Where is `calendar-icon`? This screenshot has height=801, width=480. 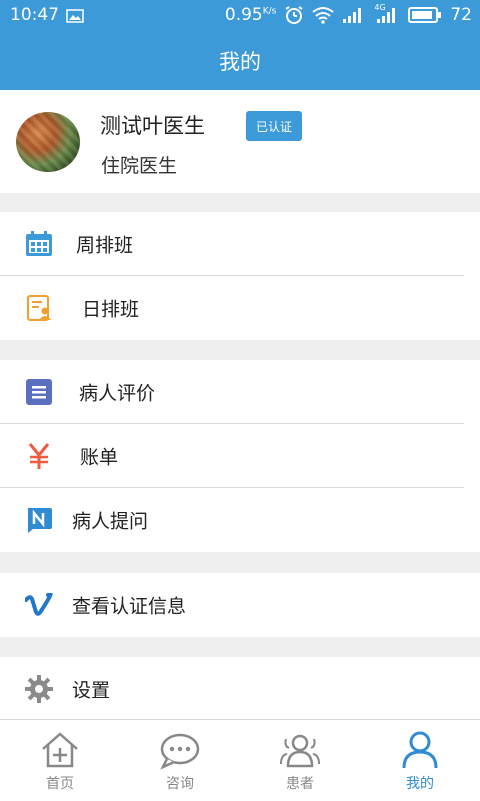 calendar-icon is located at coordinates (39, 244).